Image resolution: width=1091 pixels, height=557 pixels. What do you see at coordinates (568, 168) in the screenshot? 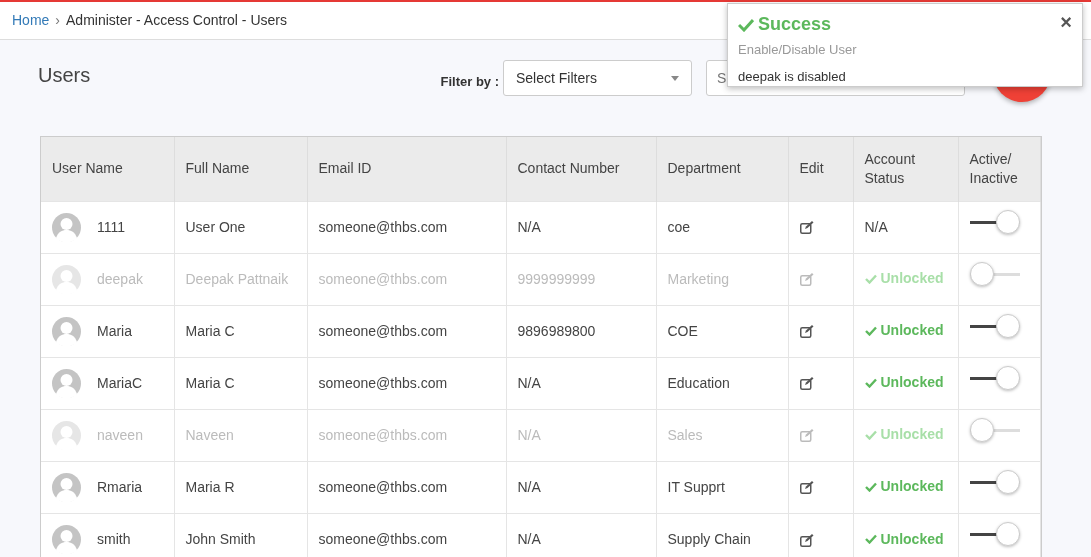
I see `column-header: Contact Number` at bounding box center [568, 168].